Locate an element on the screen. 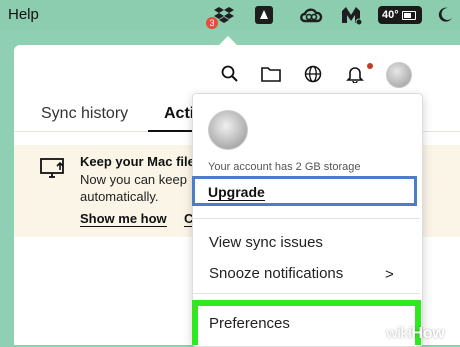 Image resolution: width=460 pixels, height=347 pixels. watermark-how: How is located at coordinates (428, 333).